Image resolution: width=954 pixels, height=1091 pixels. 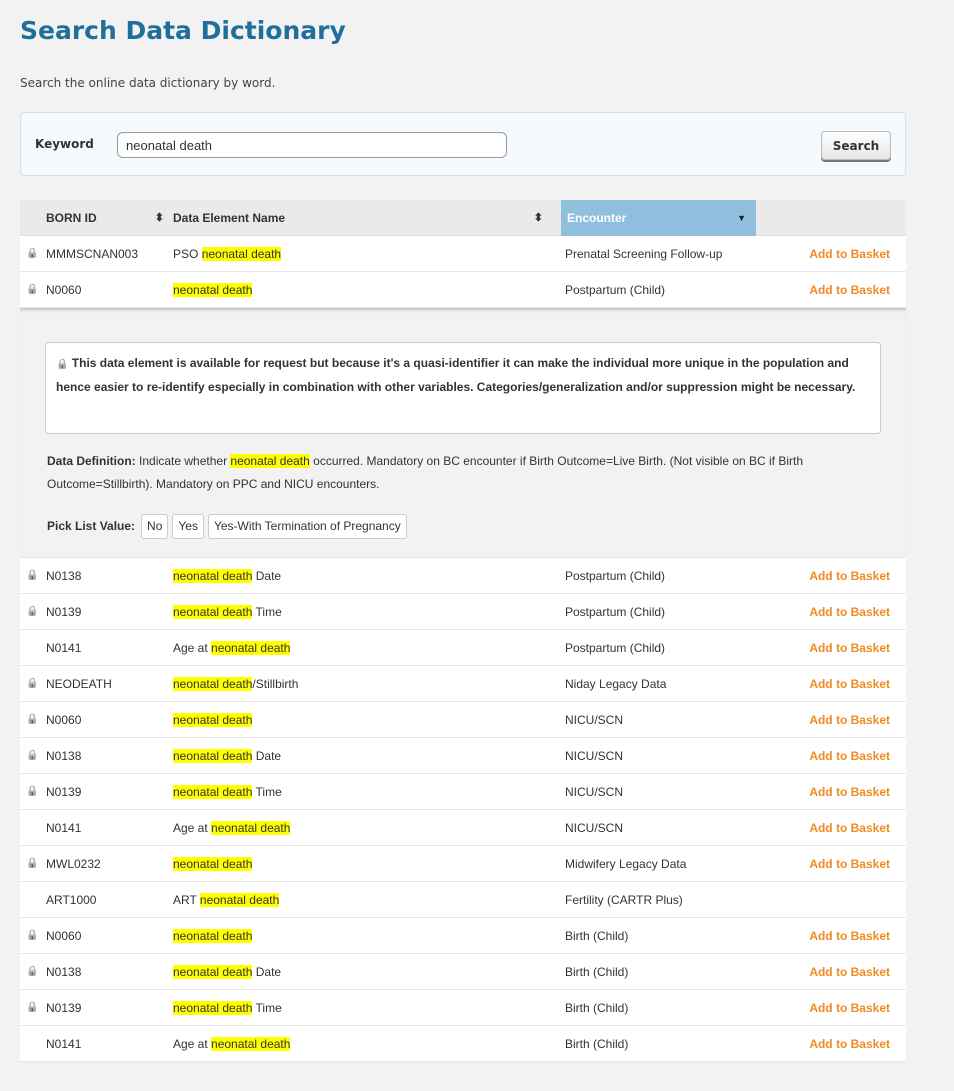 What do you see at coordinates (597, 218) in the screenshot?
I see `header-encounter-label: Encounter` at bounding box center [597, 218].